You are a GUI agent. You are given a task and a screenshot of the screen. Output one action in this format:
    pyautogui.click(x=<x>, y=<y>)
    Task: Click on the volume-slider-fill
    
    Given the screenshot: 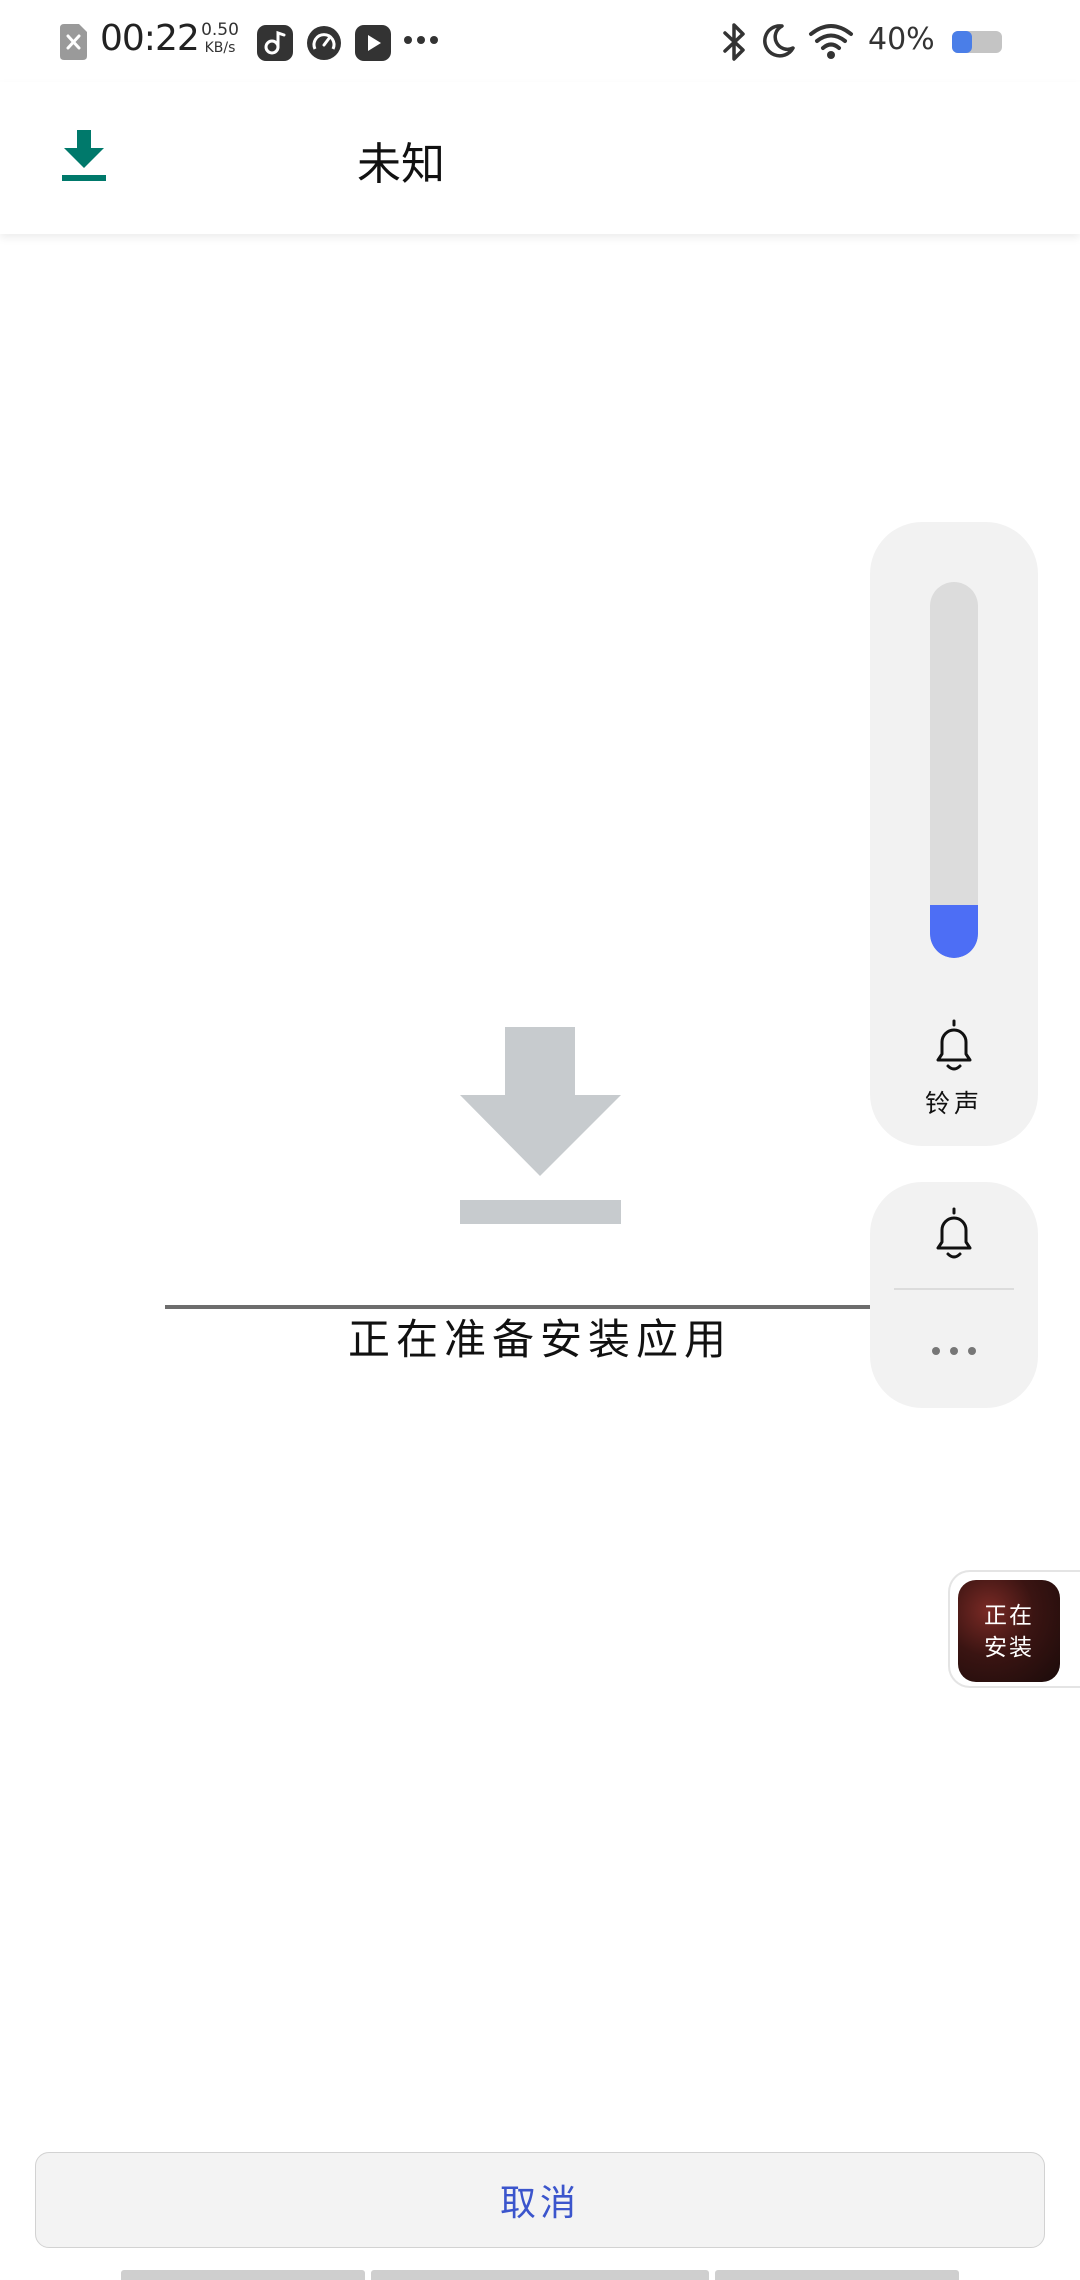 What is the action you would take?
    pyautogui.click(x=954, y=931)
    